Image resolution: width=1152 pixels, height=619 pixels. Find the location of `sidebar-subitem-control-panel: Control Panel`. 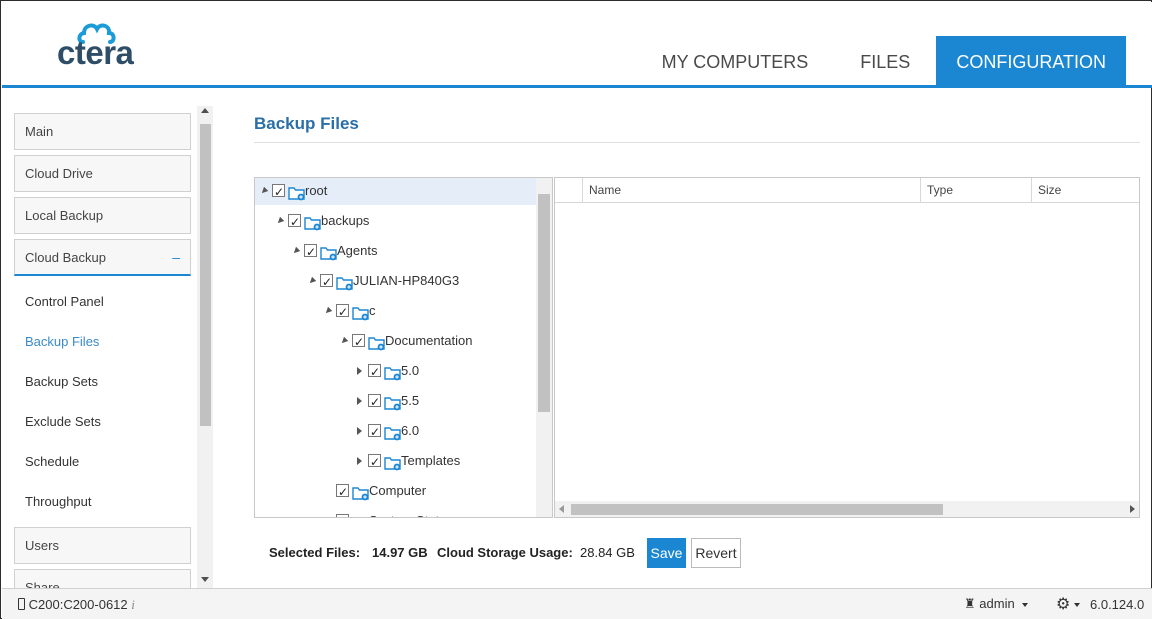

sidebar-subitem-control-panel: Control Panel is located at coordinates (64, 301).